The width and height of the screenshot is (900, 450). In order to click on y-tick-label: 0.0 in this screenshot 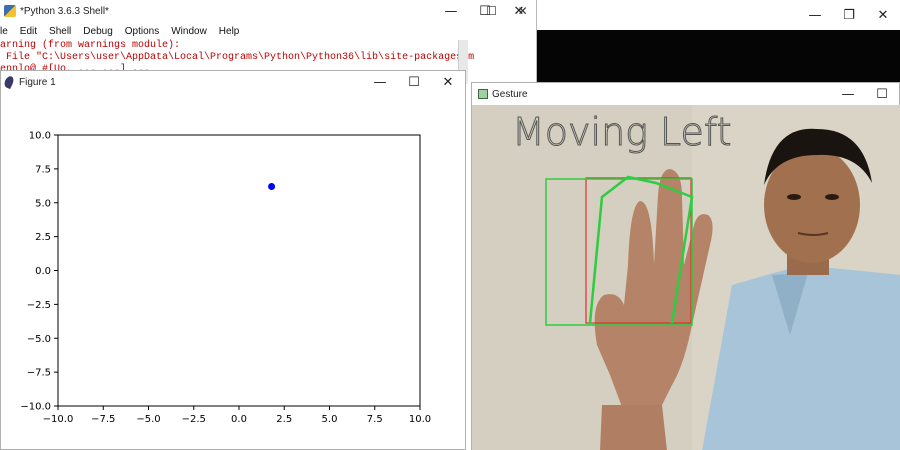, I will do `click(43, 271)`.